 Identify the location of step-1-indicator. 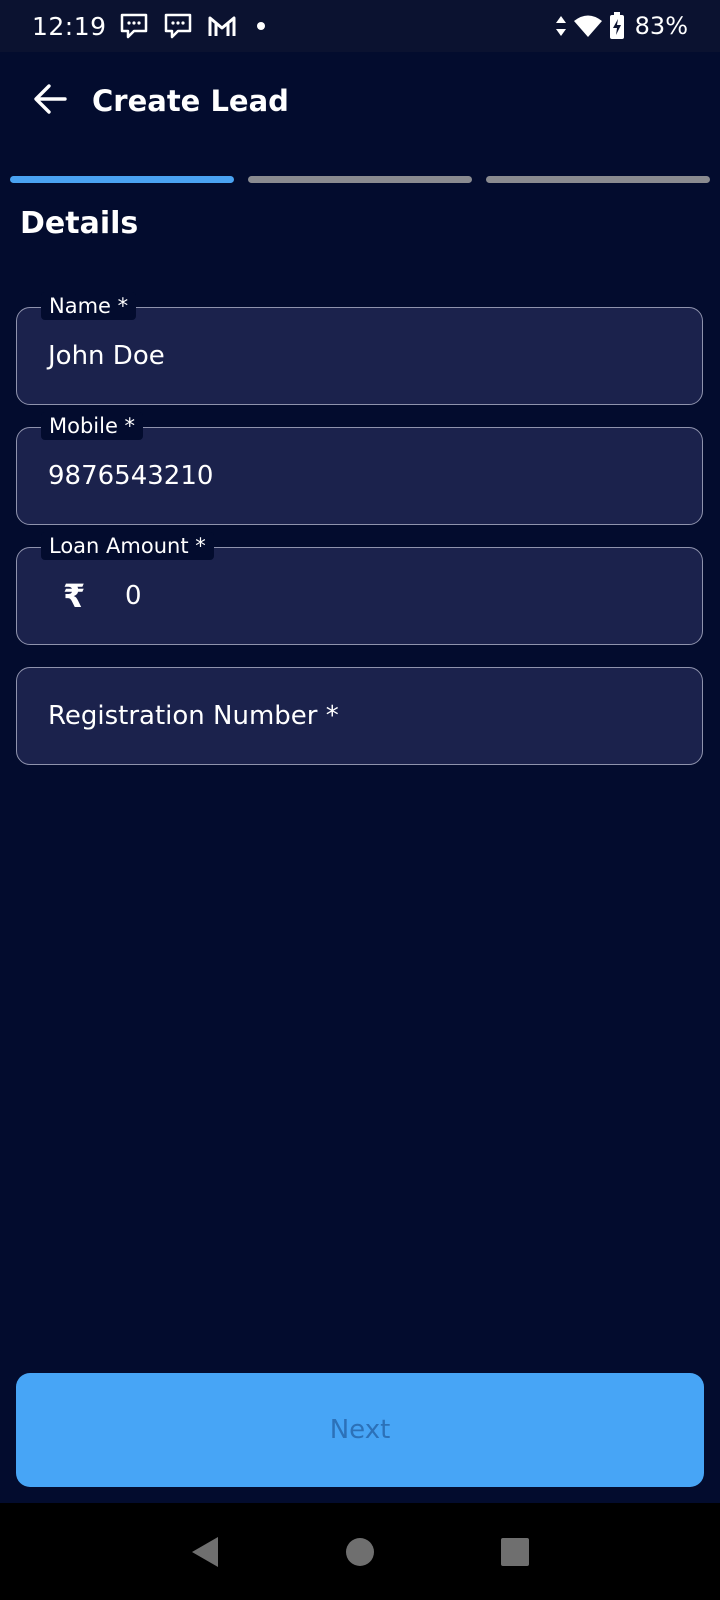
(122, 179).